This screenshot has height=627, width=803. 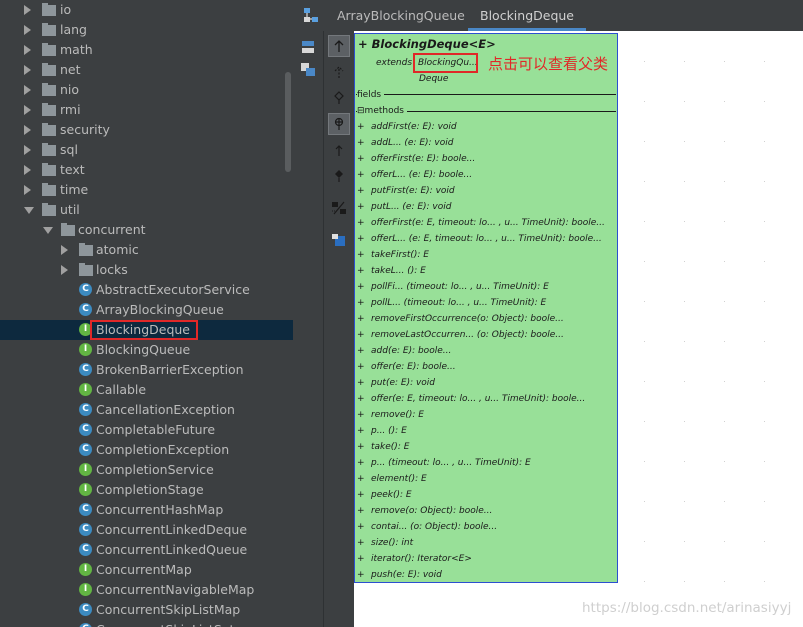 What do you see at coordinates (339, 124) in the screenshot?
I see `show-dependency-icon` at bounding box center [339, 124].